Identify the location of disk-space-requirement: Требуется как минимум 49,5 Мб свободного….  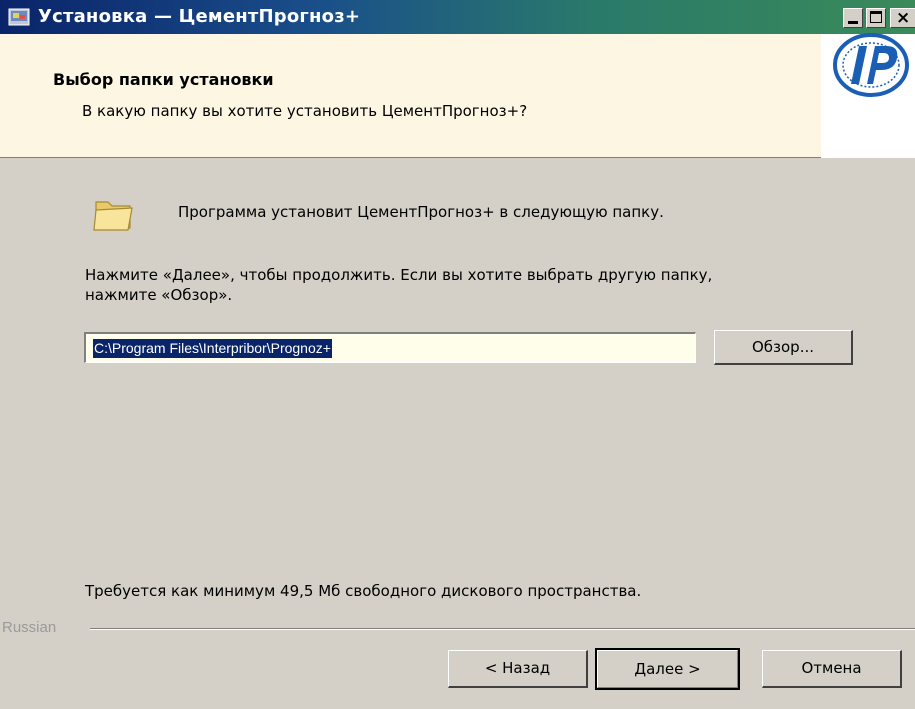
(363, 591).